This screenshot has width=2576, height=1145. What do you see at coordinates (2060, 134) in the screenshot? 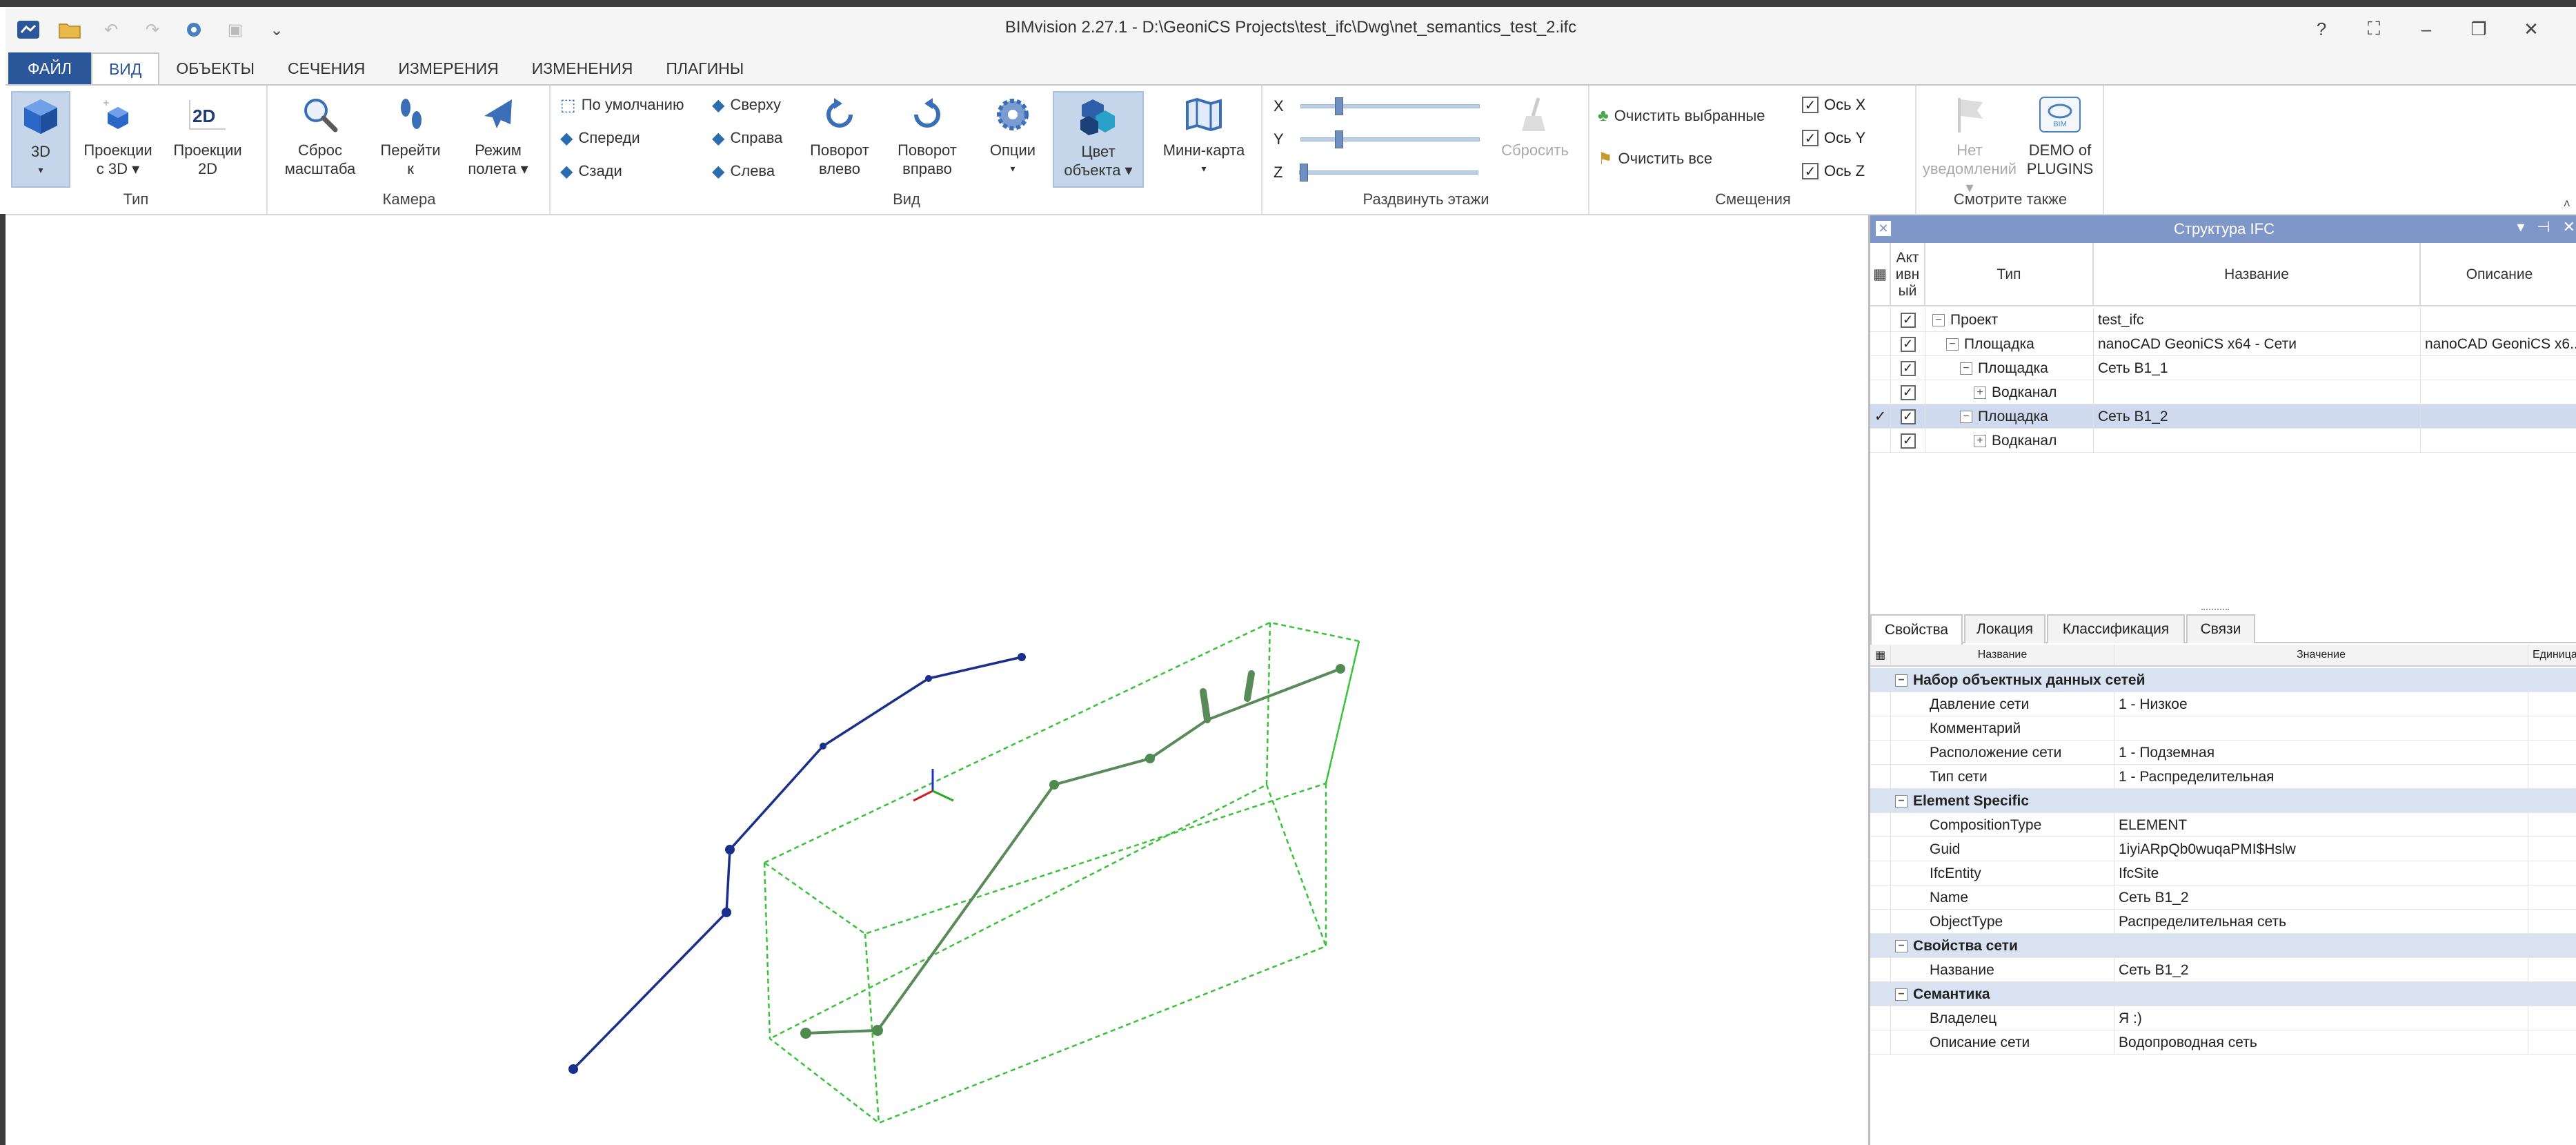
I see `demo-plugins-button: BIM DEMO of PLUGINS` at bounding box center [2060, 134].